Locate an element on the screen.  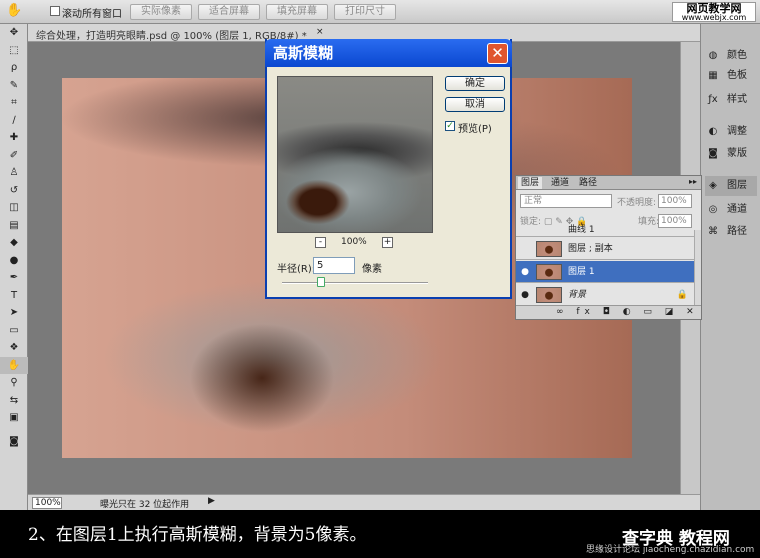
zoom-tool-icon: ⚲ is located at coordinates (14, 383).